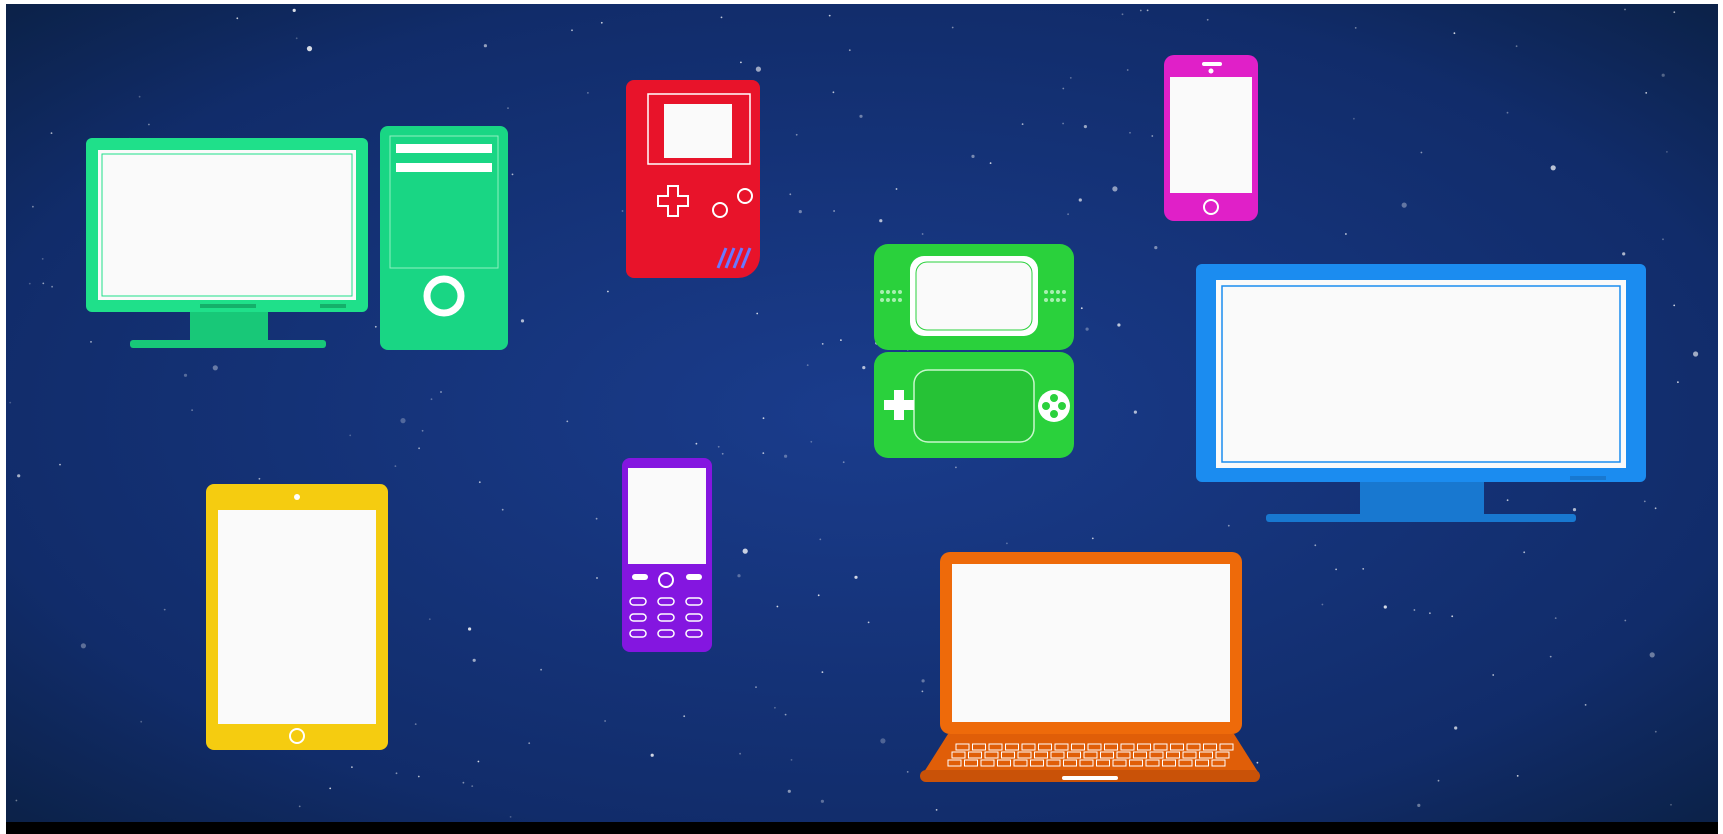 This screenshot has height=834, width=1723. I want to click on handheld-console-icon, so click(693, 179).